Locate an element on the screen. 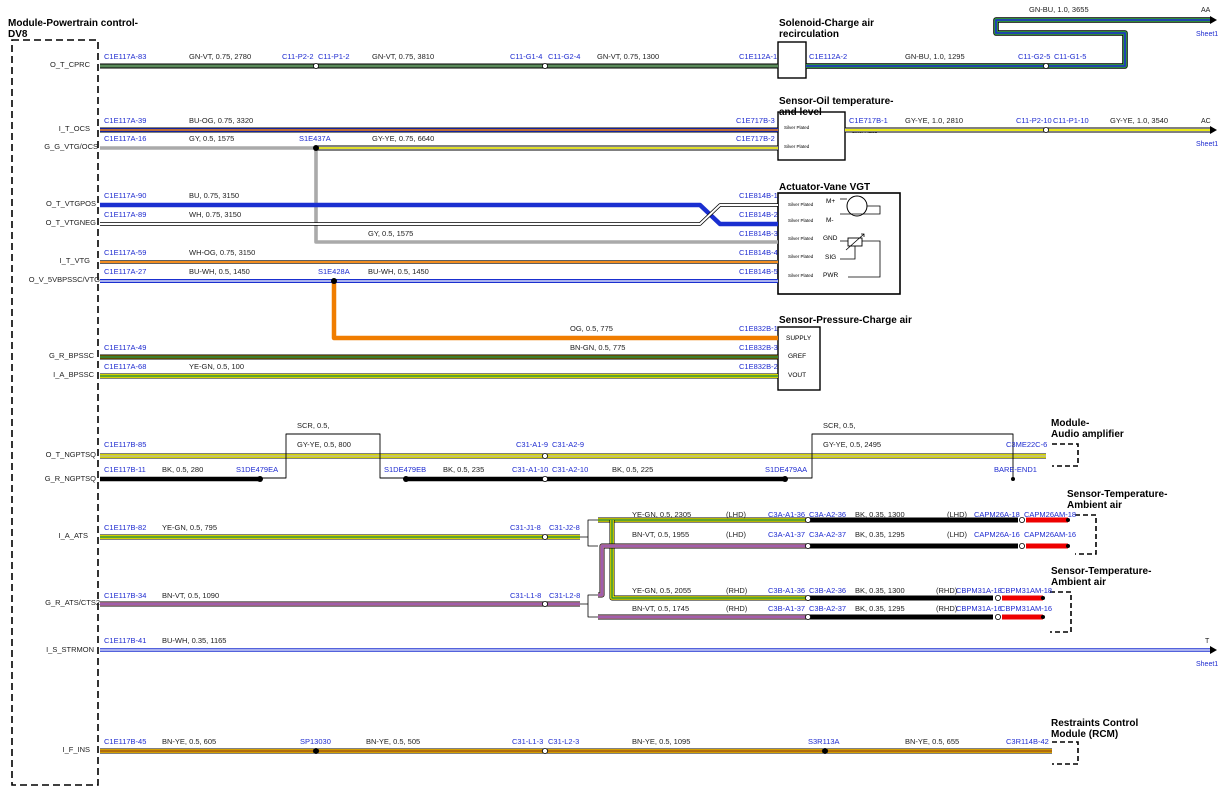 Image resolution: width=1228 pixels, height=794 pixels. ats1-box is located at coordinates (1086, 534).